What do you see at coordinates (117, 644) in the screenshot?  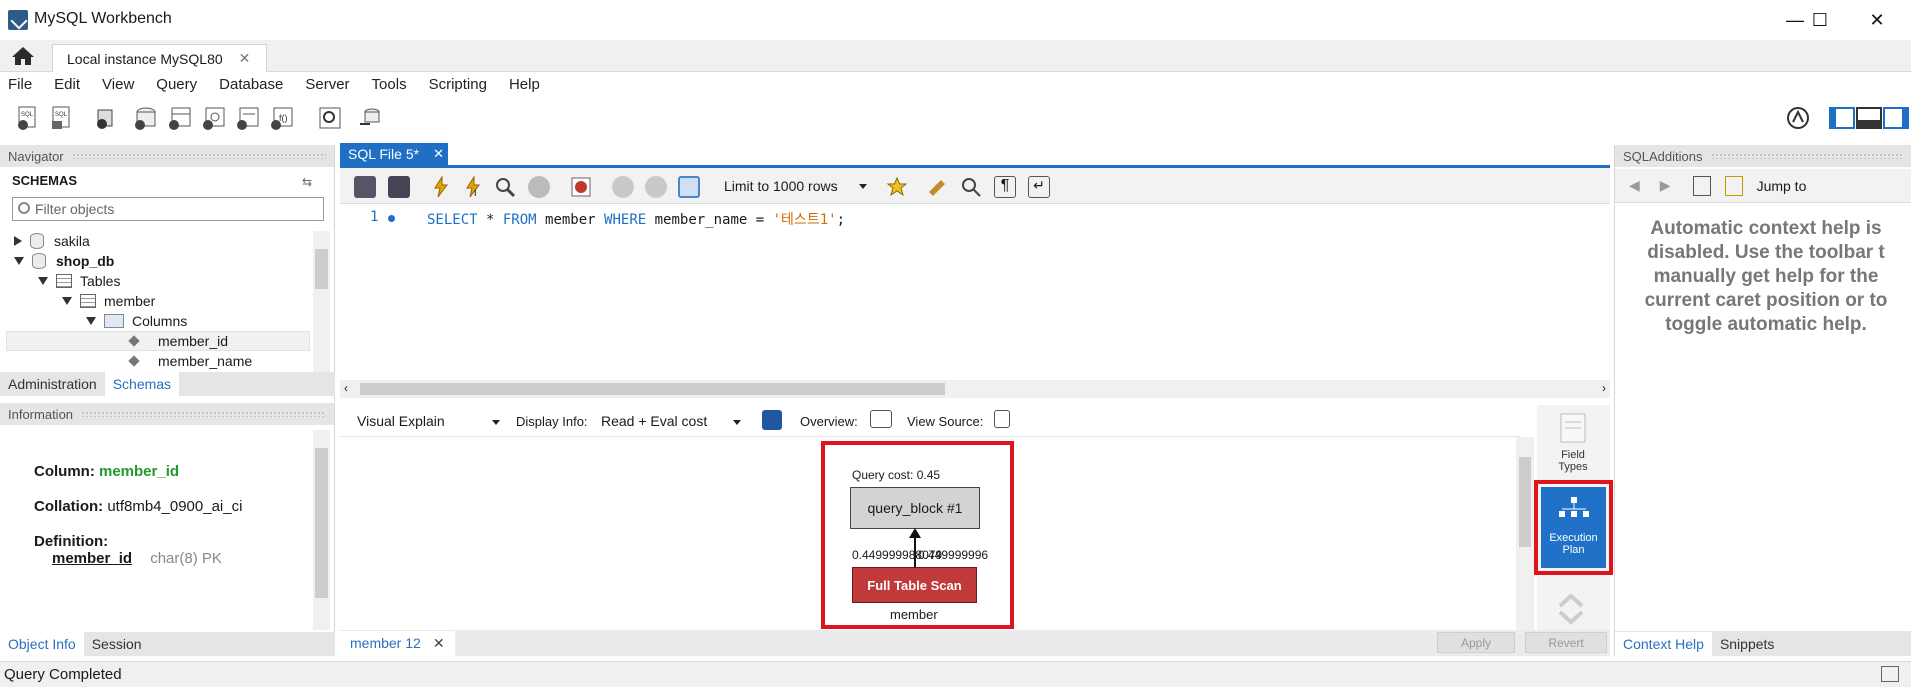 I see `tab-session: Session` at bounding box center [117, 644].